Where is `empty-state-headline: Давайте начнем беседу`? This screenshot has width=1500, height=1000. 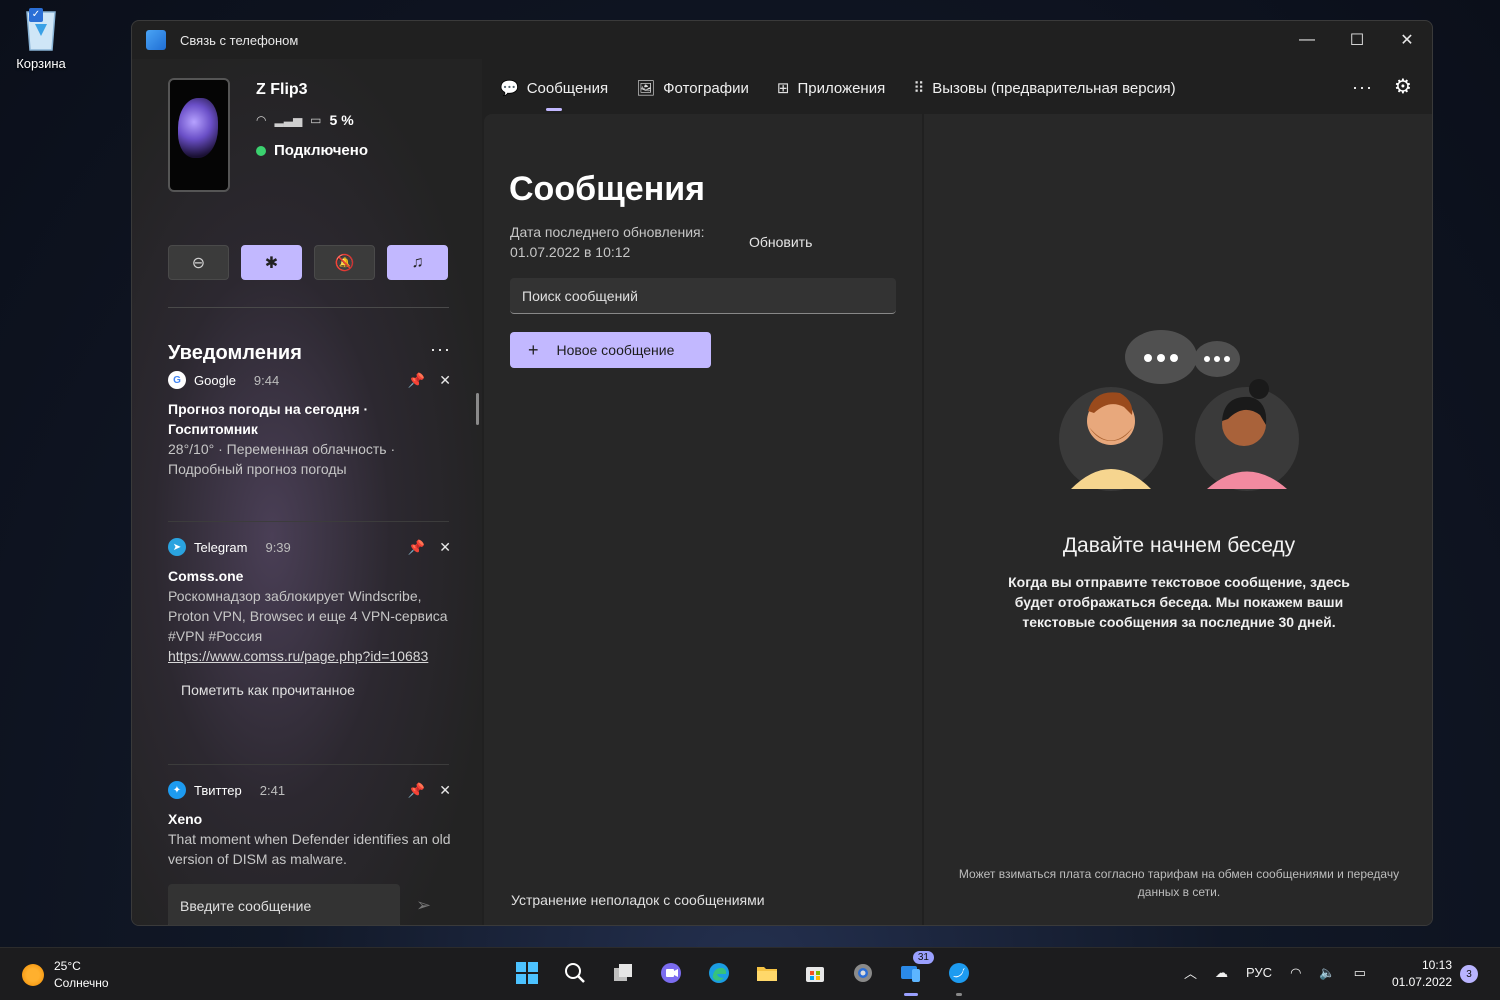
empty-state-headline: Давайте начнем беседу is located at coordinates (1179, 545).